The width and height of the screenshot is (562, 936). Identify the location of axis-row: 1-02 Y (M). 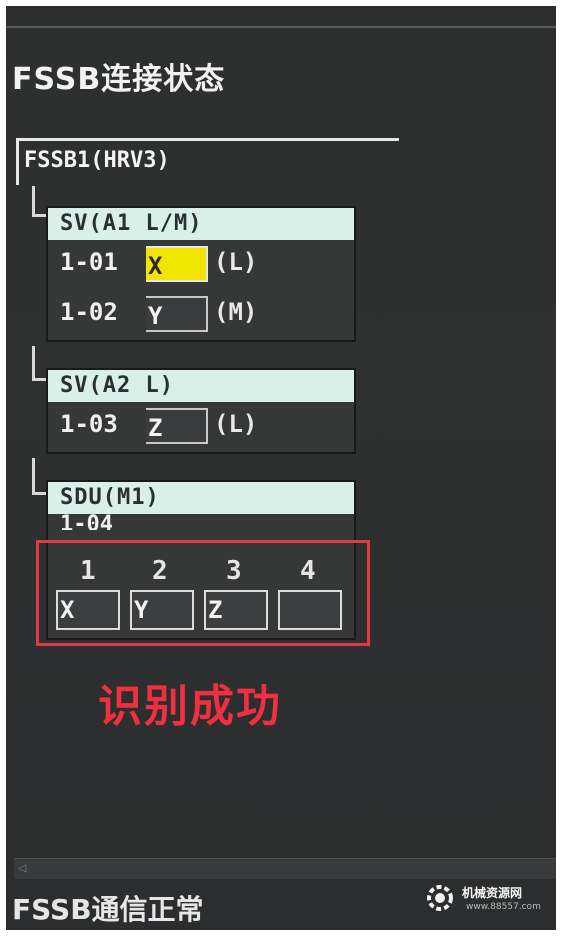
(201, 315).